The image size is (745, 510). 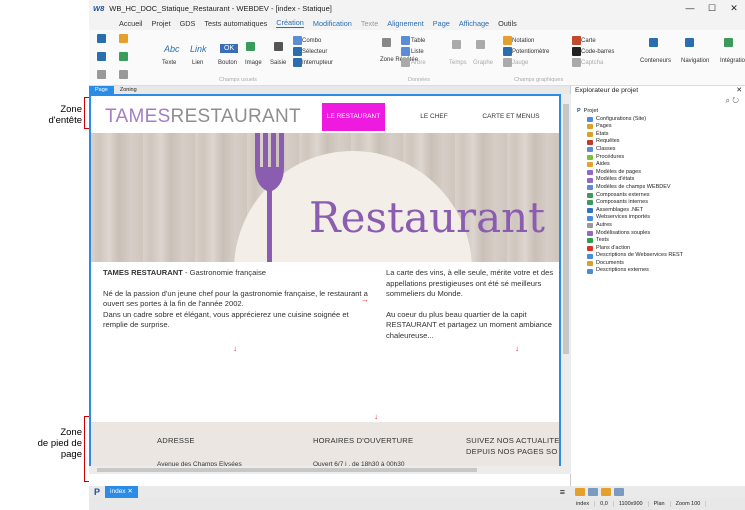 I want to click on menu-icon: ≡, so click(x=565, y=492).